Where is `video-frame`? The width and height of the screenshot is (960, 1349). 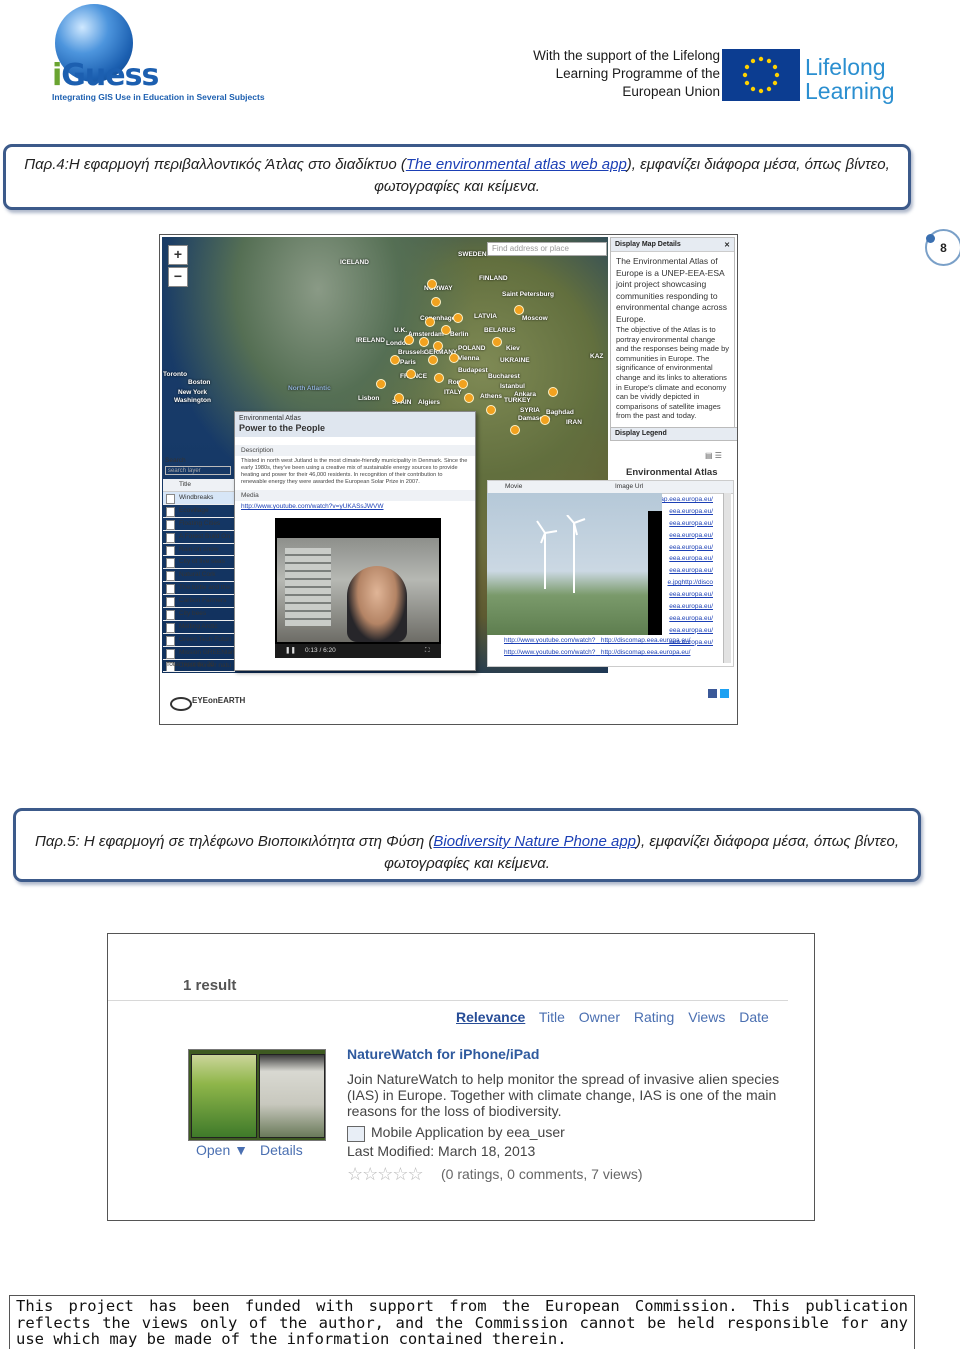 video-frame is located at coordinates (358, 590).